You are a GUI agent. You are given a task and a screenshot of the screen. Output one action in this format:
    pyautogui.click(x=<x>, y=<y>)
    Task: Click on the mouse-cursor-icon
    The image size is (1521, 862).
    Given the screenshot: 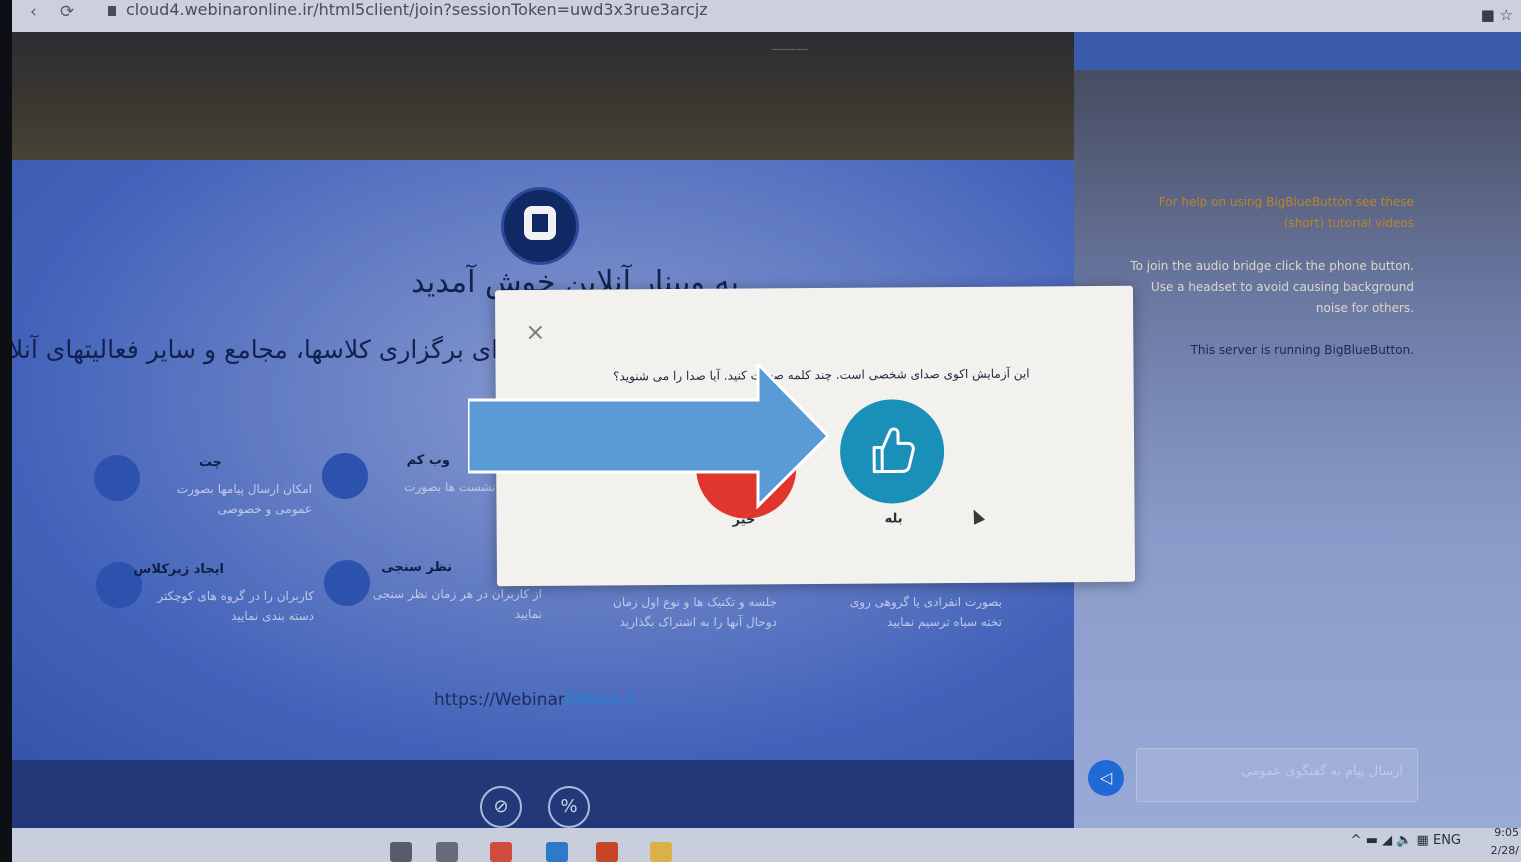 What is the action you would take?
    pyautogui.click(x=976, y=515)
    